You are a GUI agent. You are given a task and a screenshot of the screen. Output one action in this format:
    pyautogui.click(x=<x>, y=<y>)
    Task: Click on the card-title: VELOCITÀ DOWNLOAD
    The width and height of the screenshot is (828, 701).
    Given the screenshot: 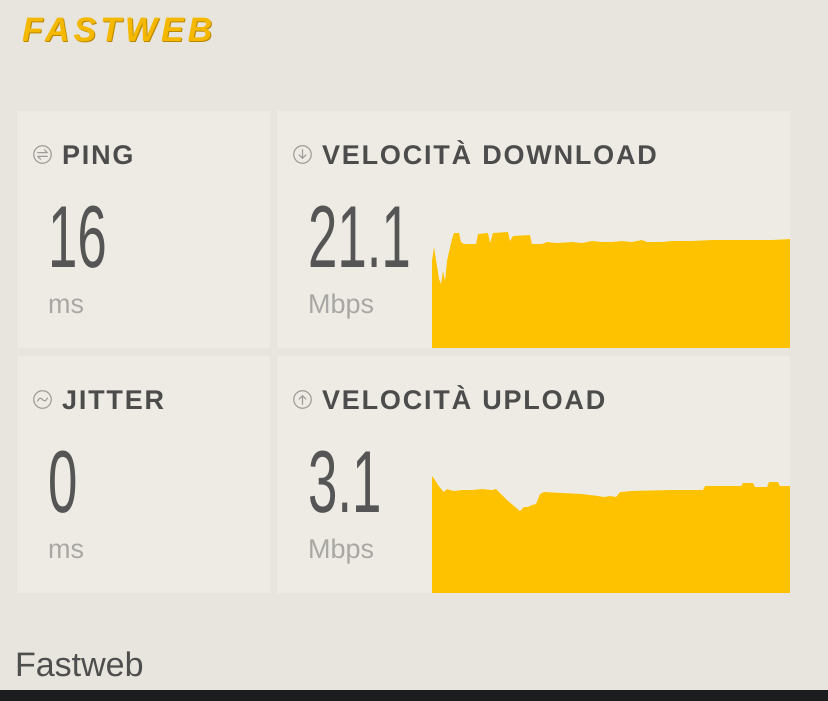 What is the action you would take?
    pyautogui.click(x=490, y=154)
    